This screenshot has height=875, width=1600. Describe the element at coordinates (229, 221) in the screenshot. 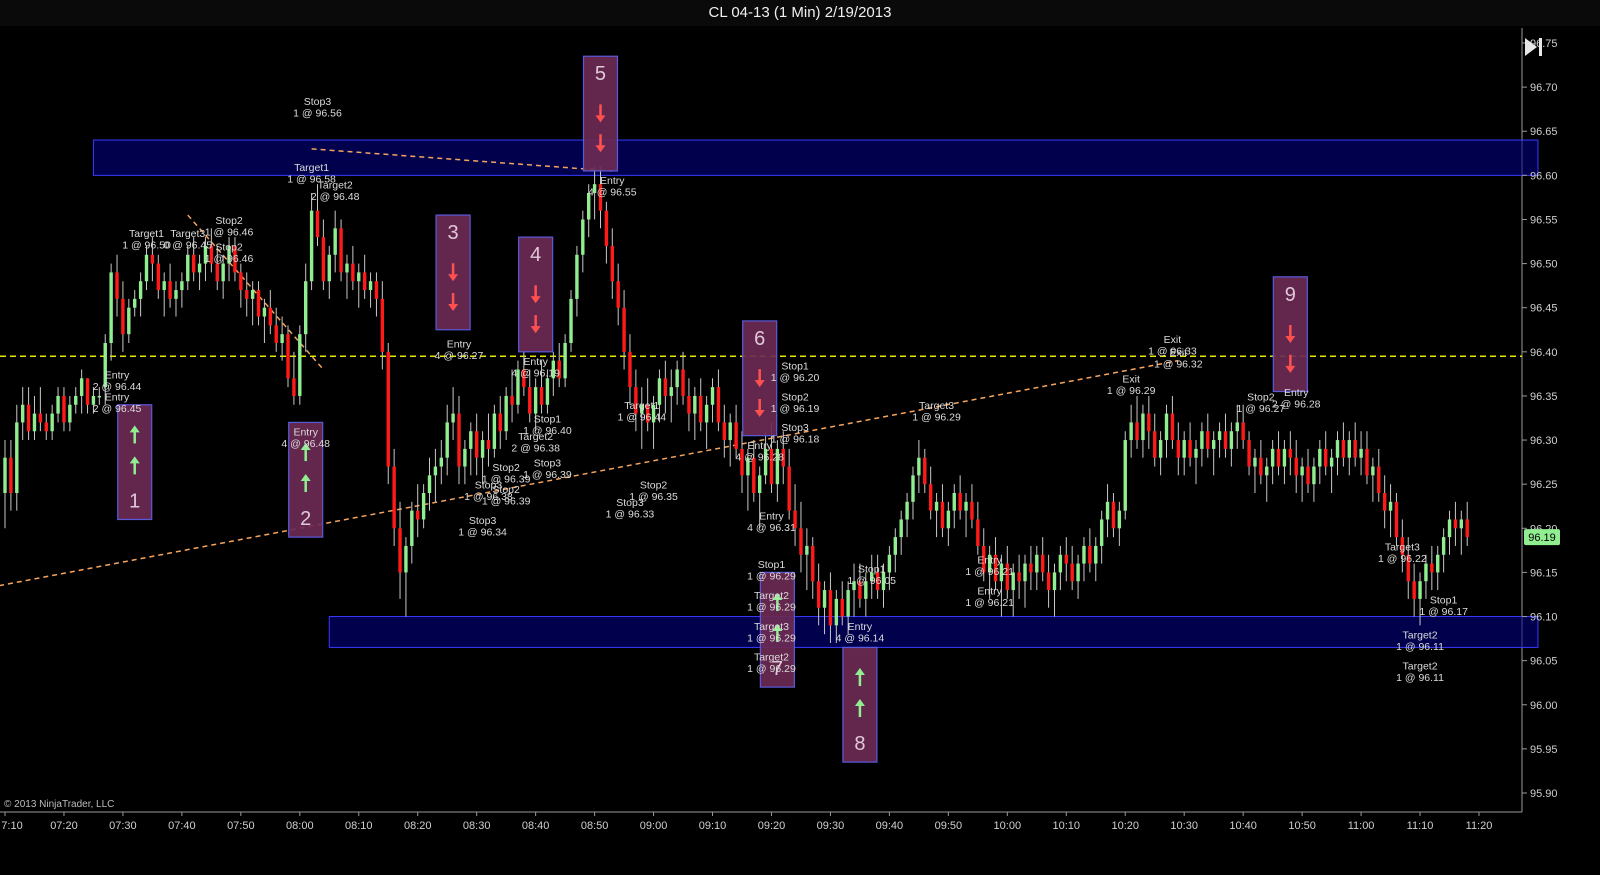

I see `order-annotation: Stop2` at that location.